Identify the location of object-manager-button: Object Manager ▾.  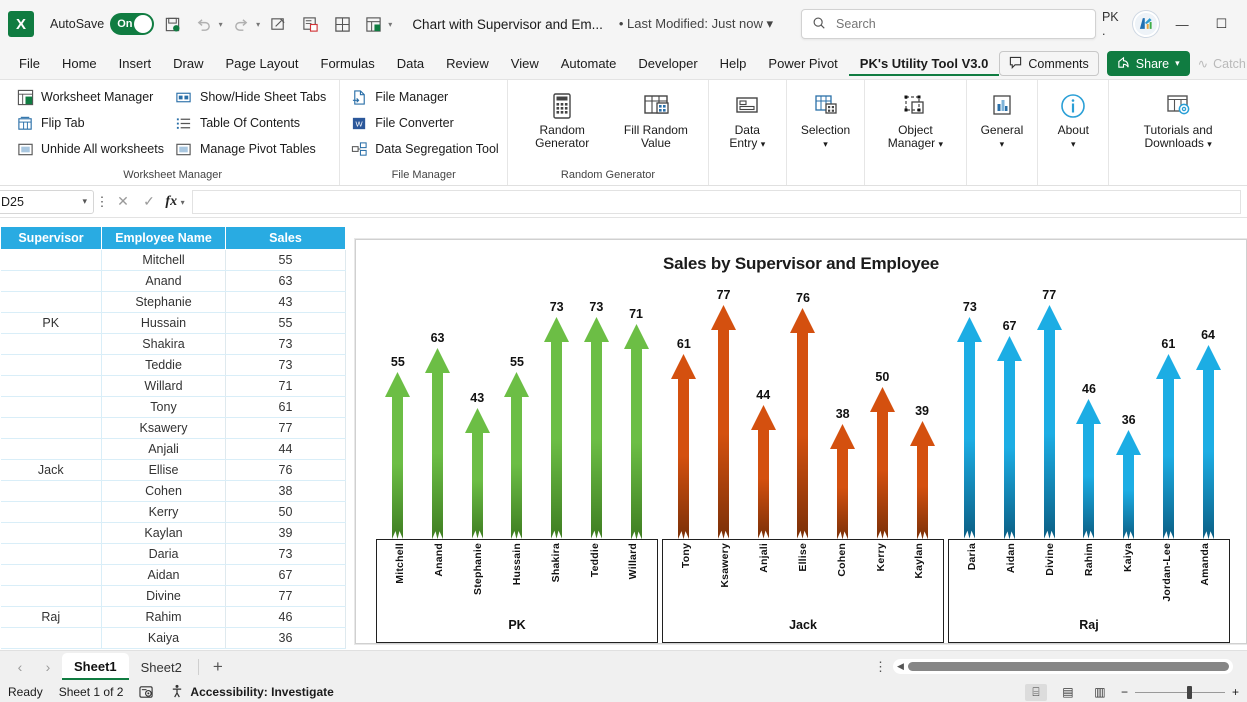
(915, 121).